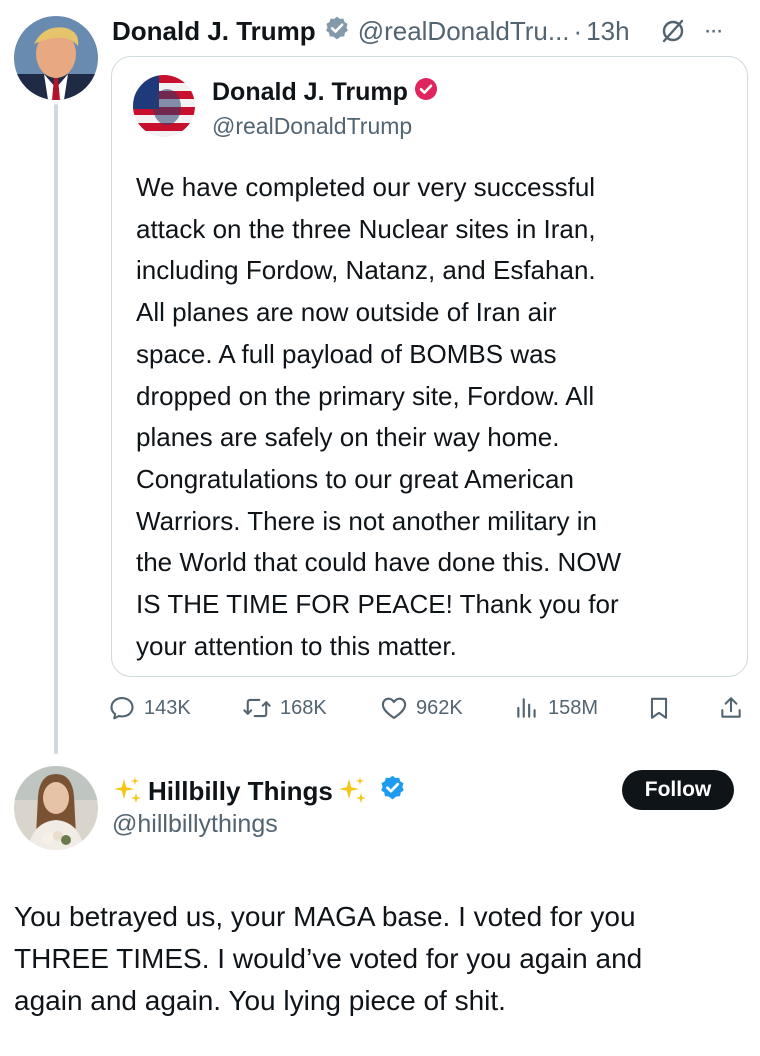  Describe the element at coordinates (214, 31) in the screenshot. I see `author-name: Donald J. Trump` at that location.